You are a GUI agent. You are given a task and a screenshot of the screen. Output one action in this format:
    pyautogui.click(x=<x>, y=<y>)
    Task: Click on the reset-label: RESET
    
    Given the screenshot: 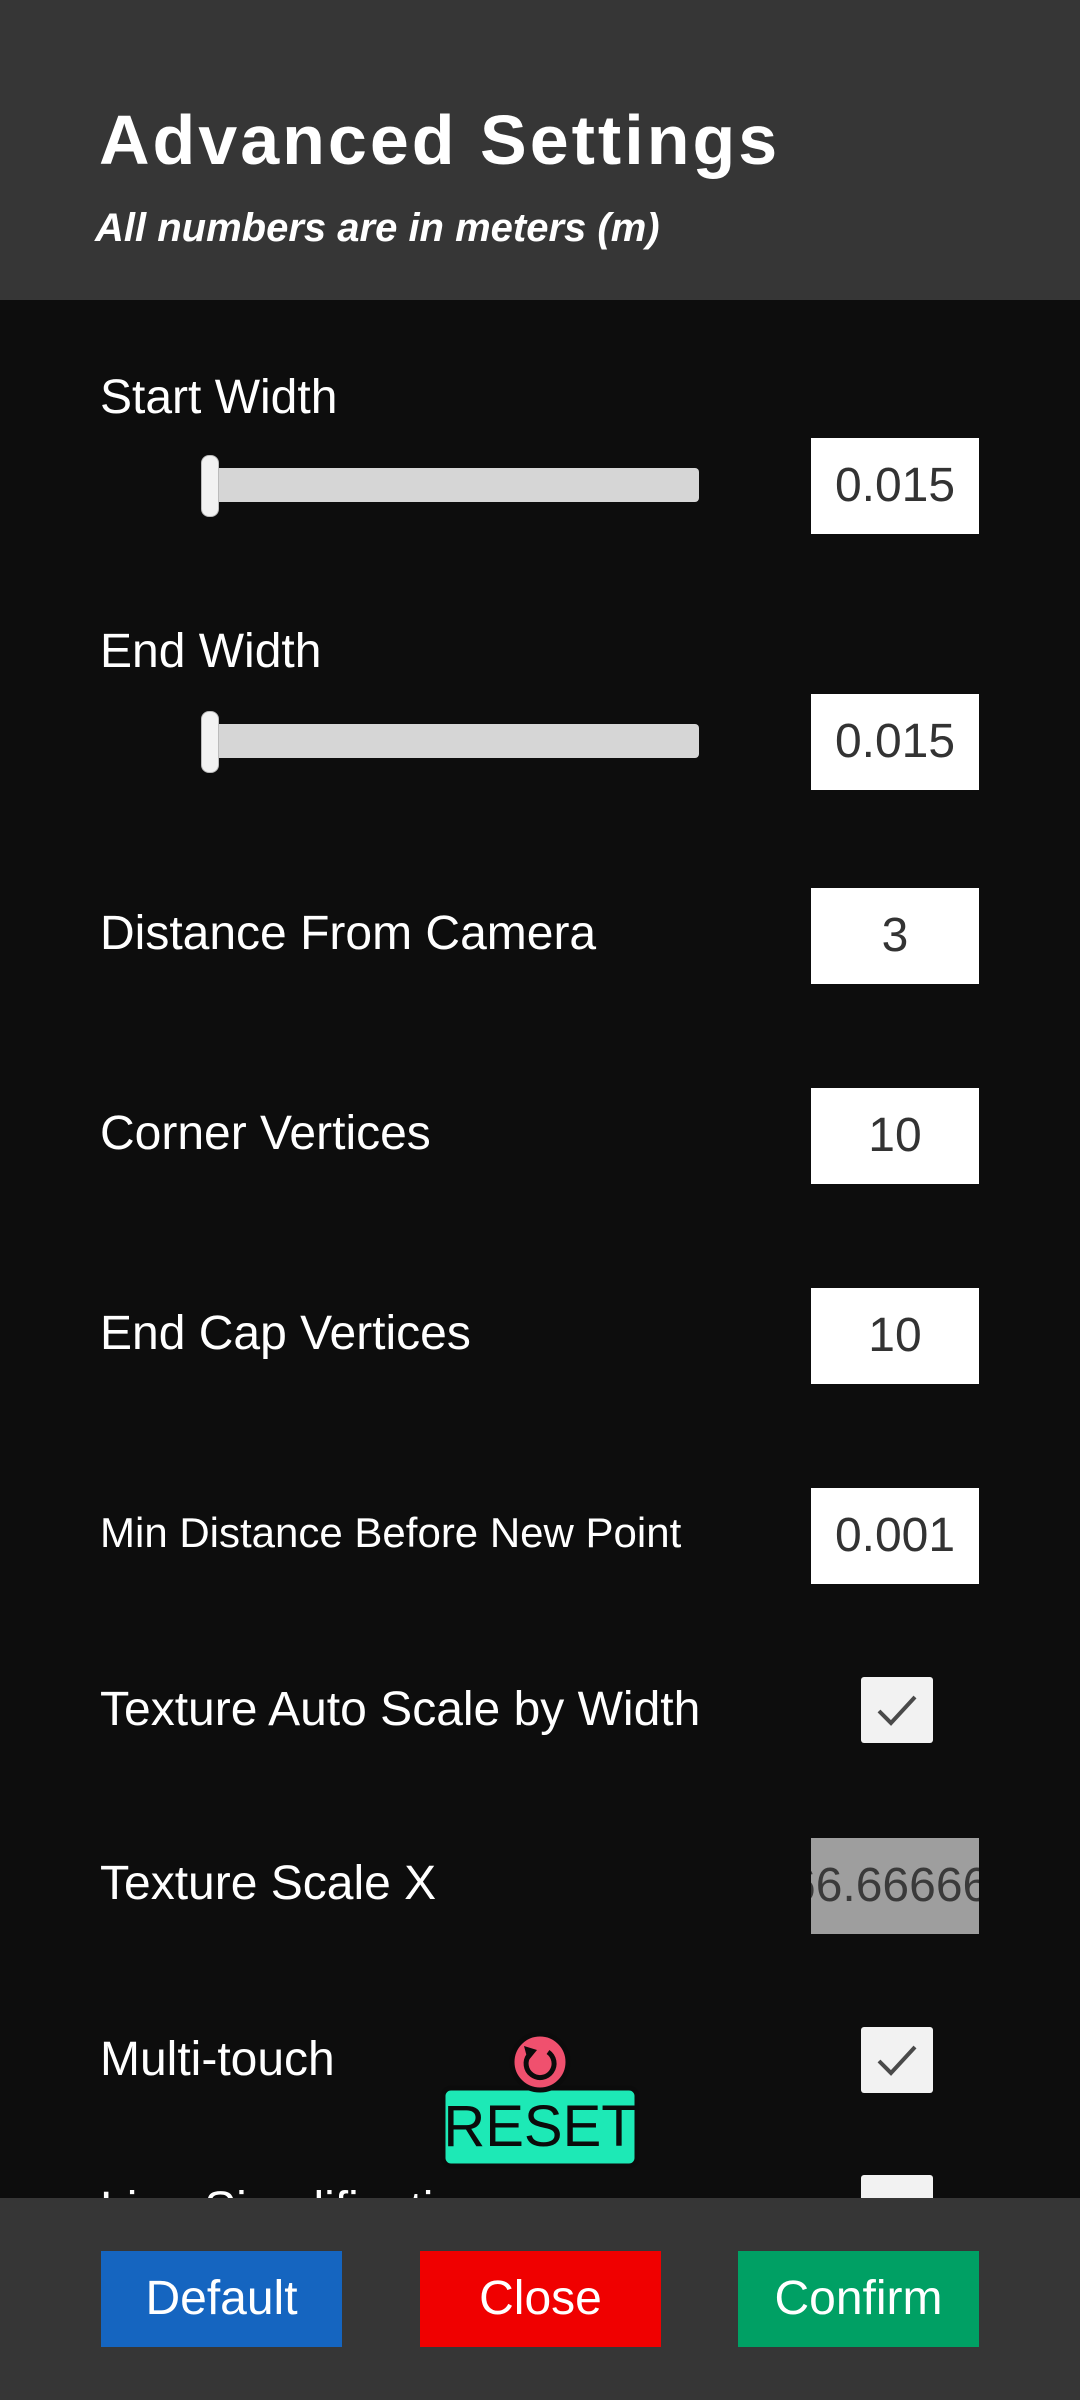 What is the action you would take?
    pyautogui.click(x=540, y=2126)
    